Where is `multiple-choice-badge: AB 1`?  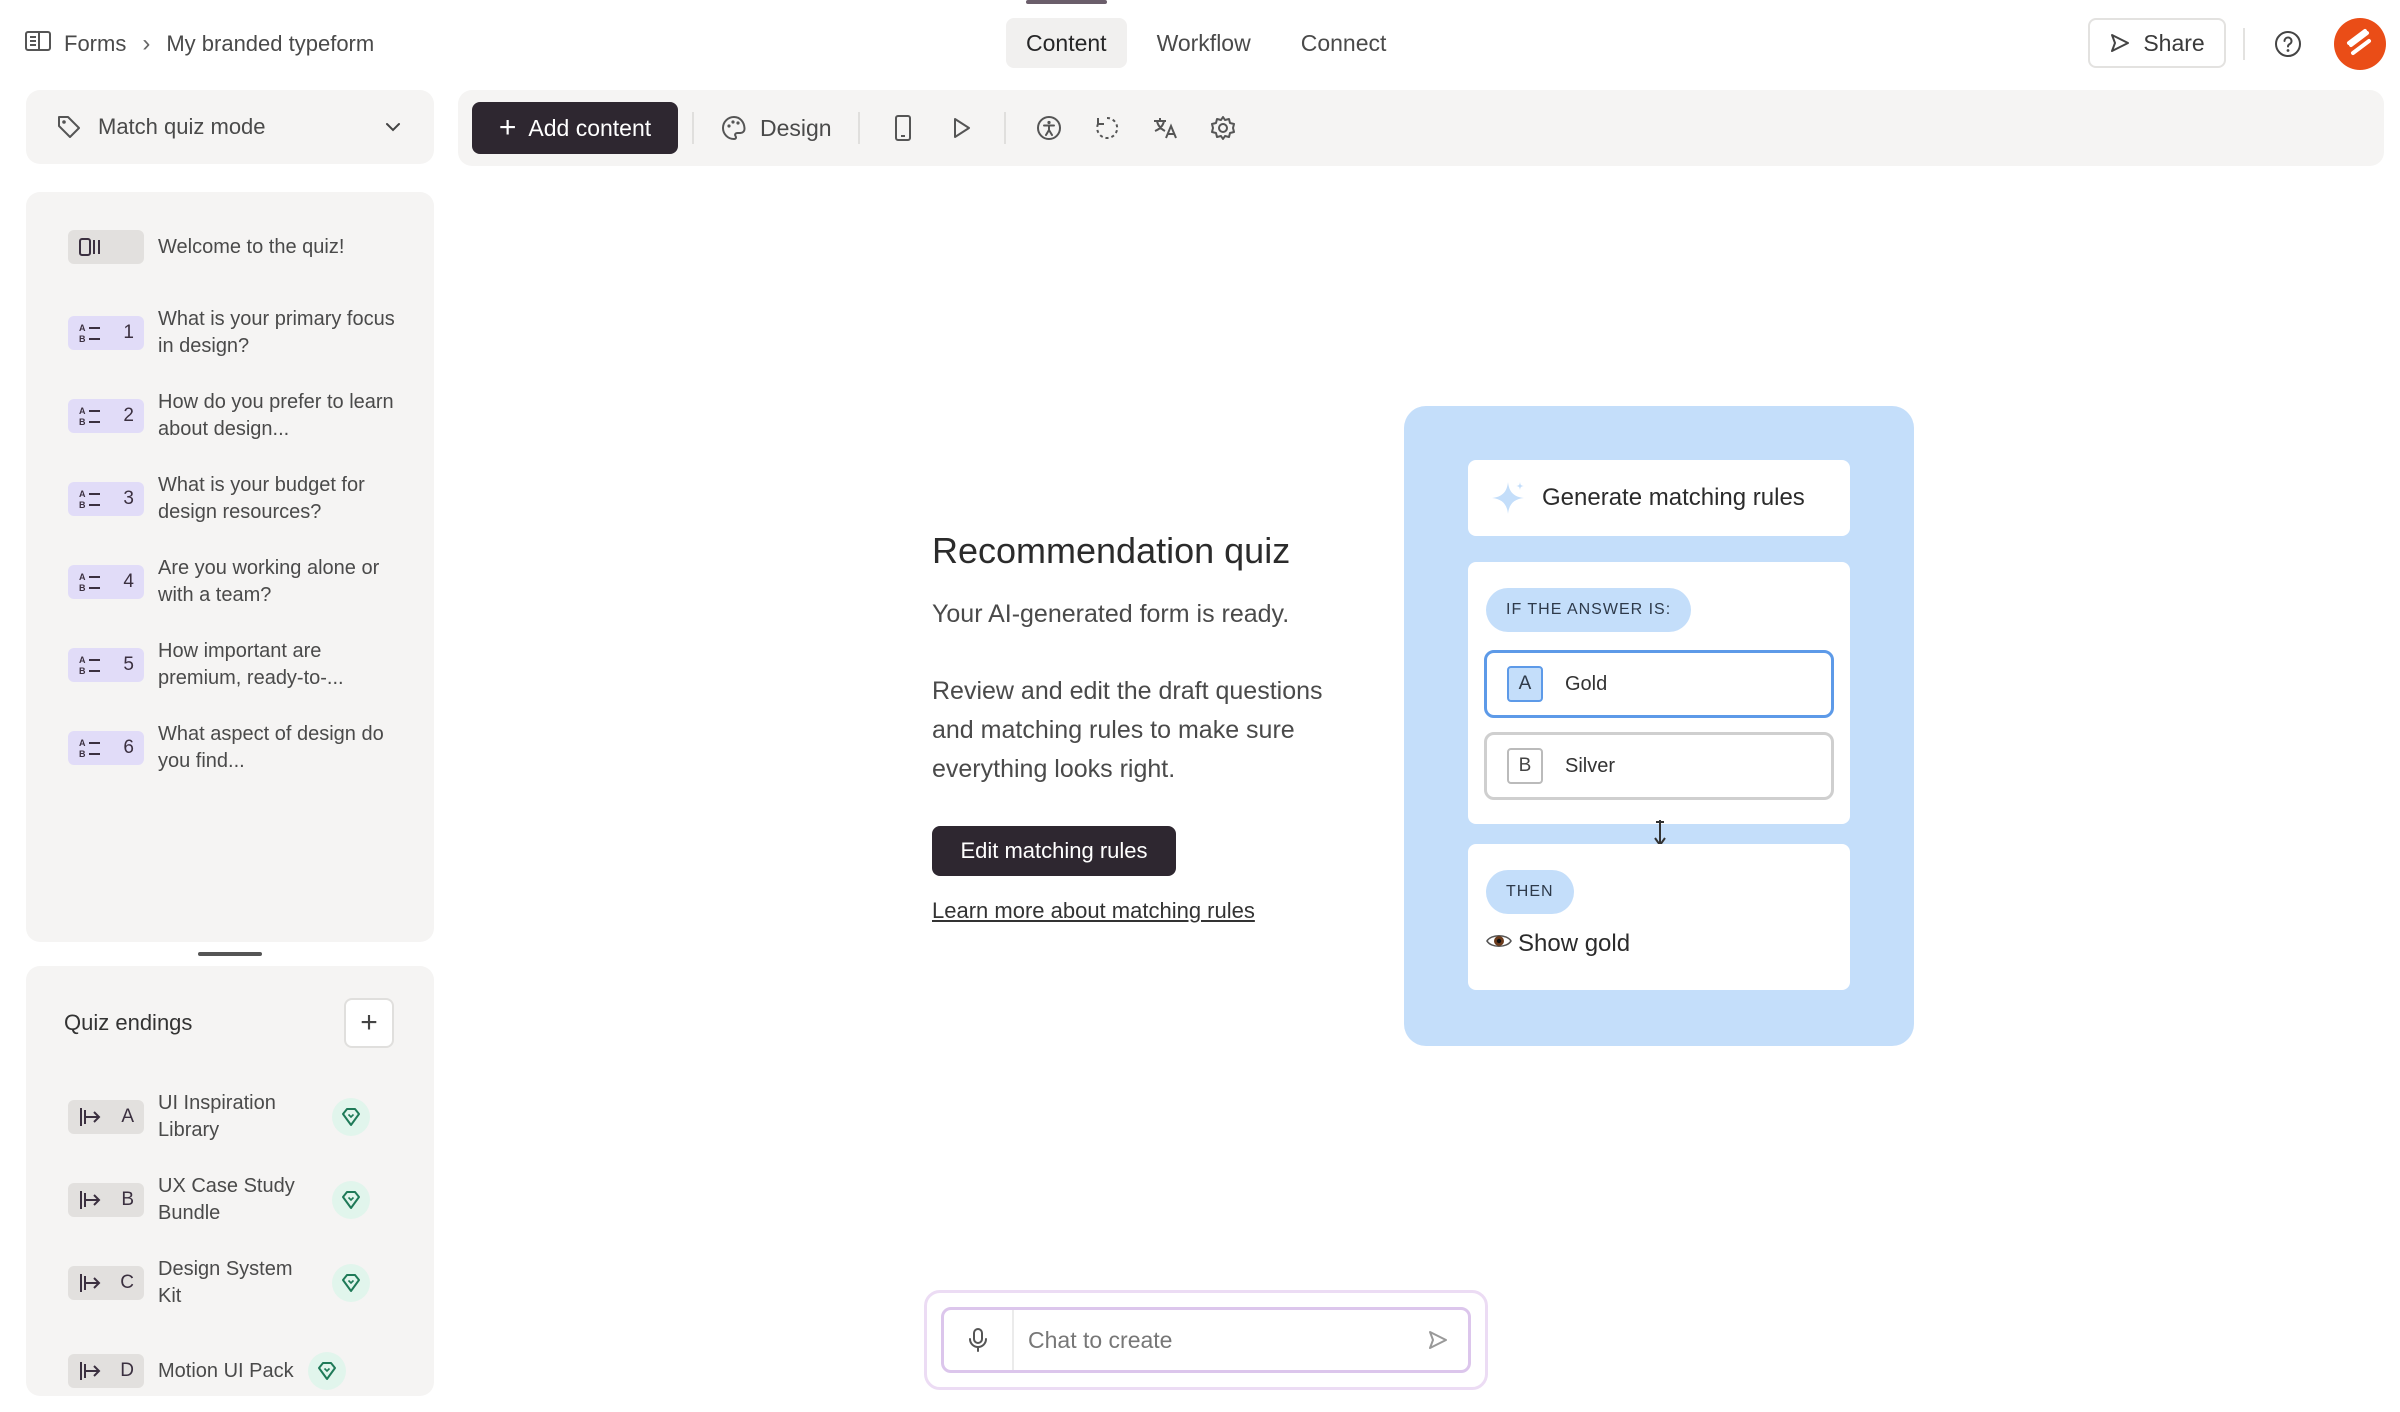 multiple-choice-badge: AB 1 is located at coordinates (106, 333).